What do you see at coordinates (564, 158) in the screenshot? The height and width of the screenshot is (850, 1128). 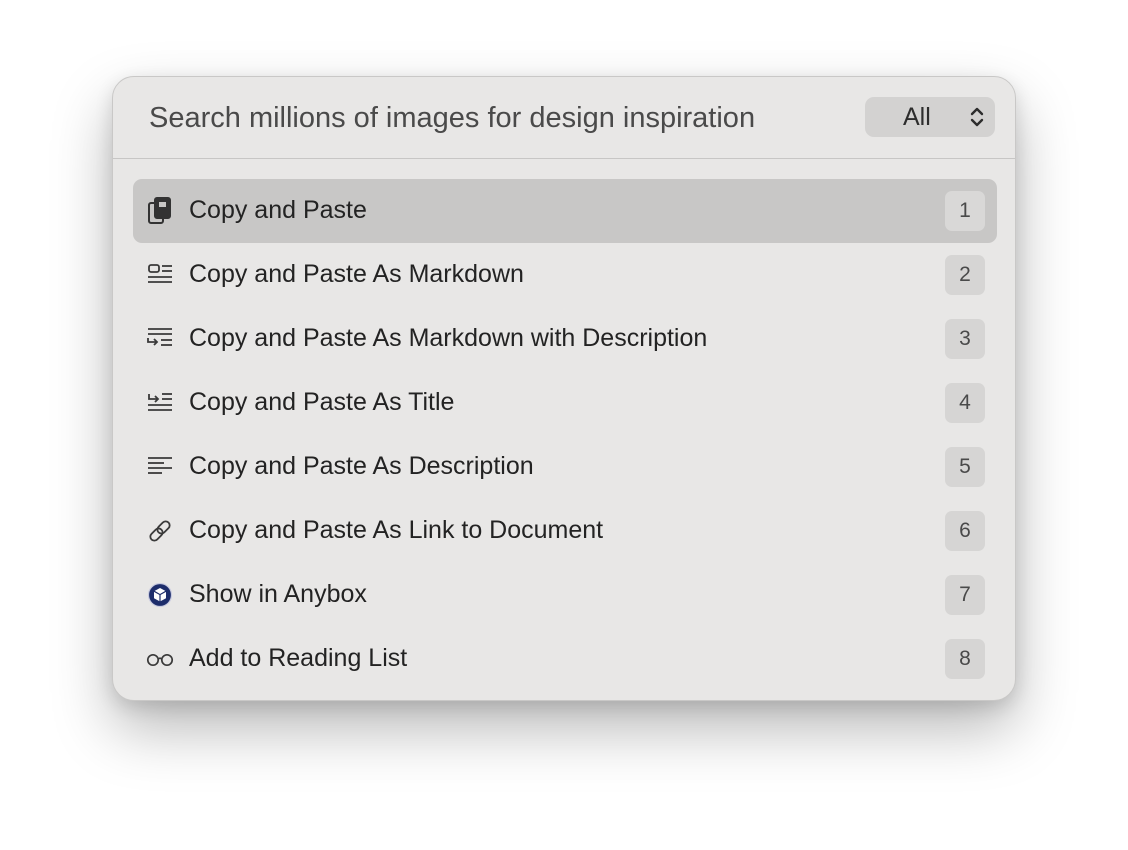 I see `divider` at bounding box center [564, 158].